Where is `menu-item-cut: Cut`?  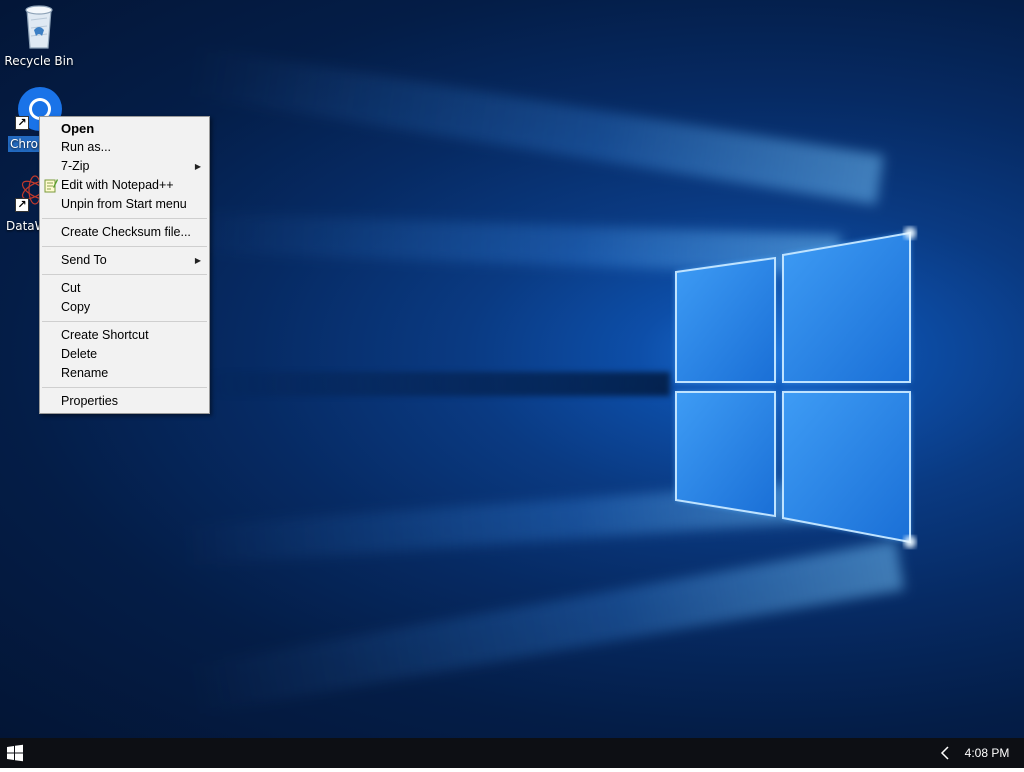
menu-item-cut: Cut is located at coordinates (124, 288).